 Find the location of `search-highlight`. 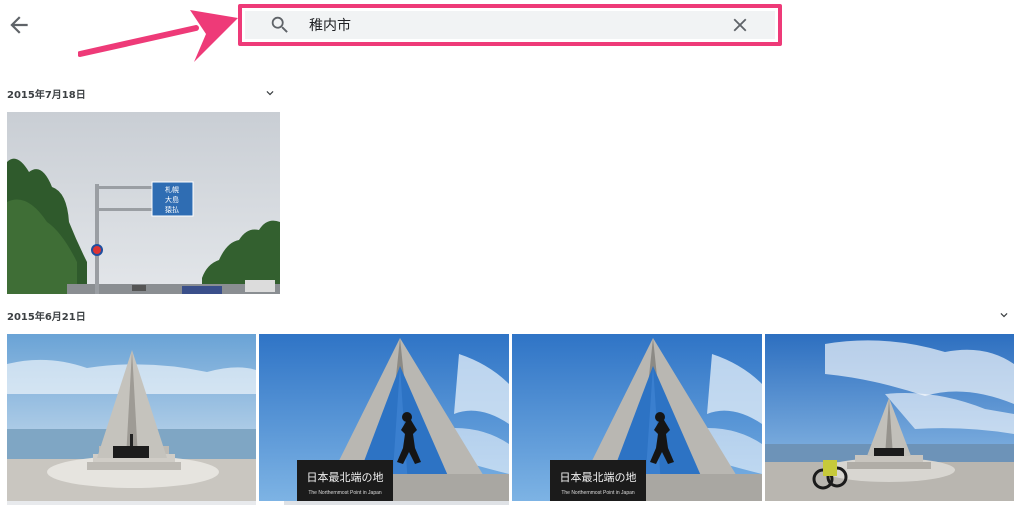

search-highlight is located at coordinates (510, 25).